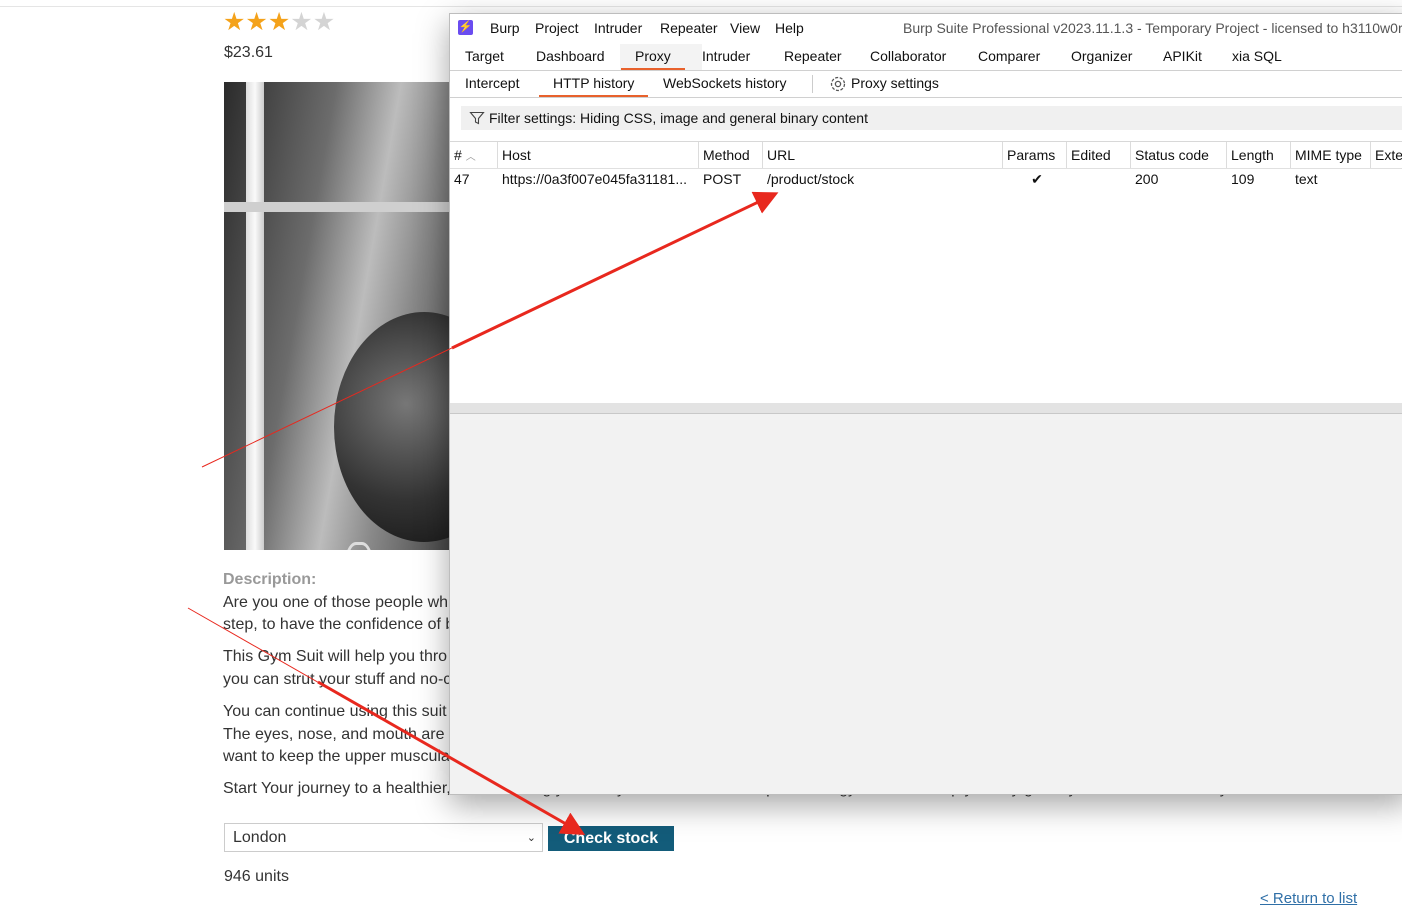 This screenshot has width=1402, height=907. I want to click on tab-apikit: APIKit, so click(1182, 56).